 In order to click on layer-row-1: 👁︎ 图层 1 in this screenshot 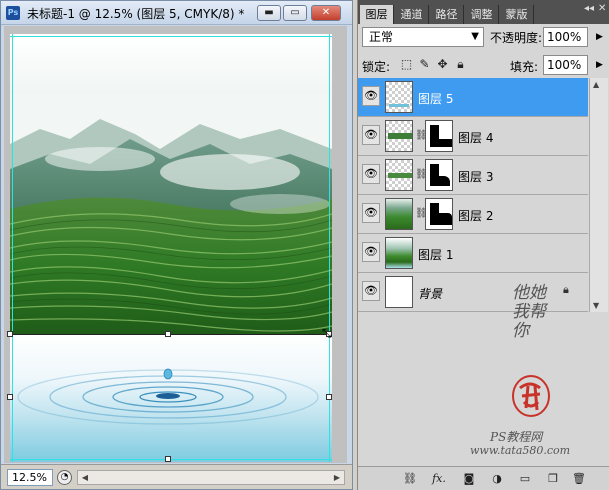, I will do `click(473, 253)`.